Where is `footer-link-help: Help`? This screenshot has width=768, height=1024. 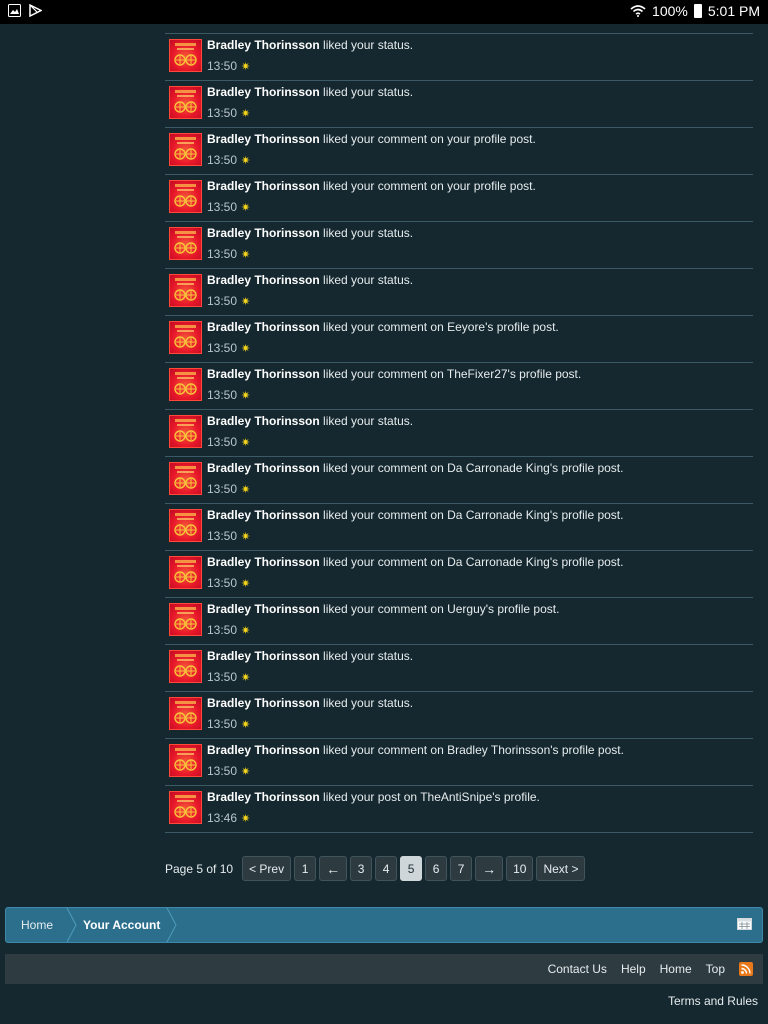 footer-link-help: Help is located at coordinates (633, 969).